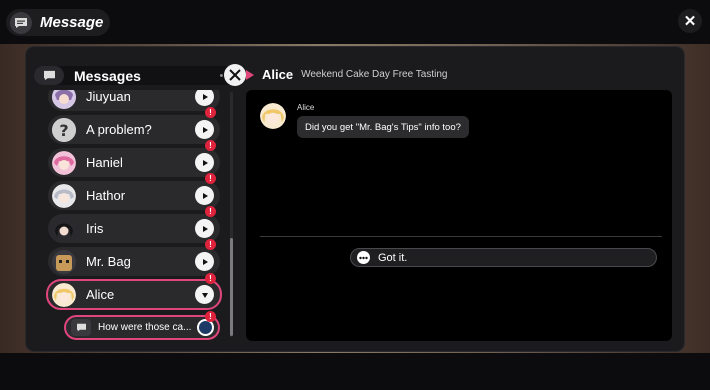  I want to click on contact-item-hathor: Hathor !, so click(134, 191).